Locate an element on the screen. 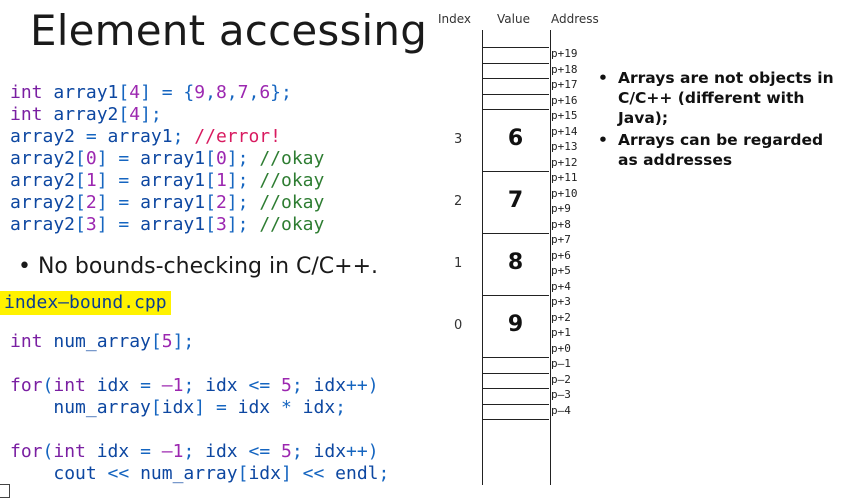 This screenshot has width=858, height=500. code-token: = is located at coordinates (145, 385).